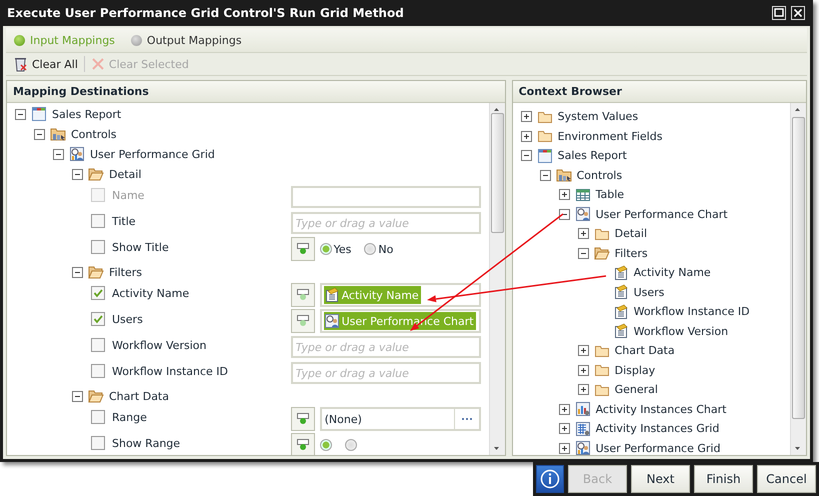  I want to click on field-label: Workflow Version, so click(159, 345).